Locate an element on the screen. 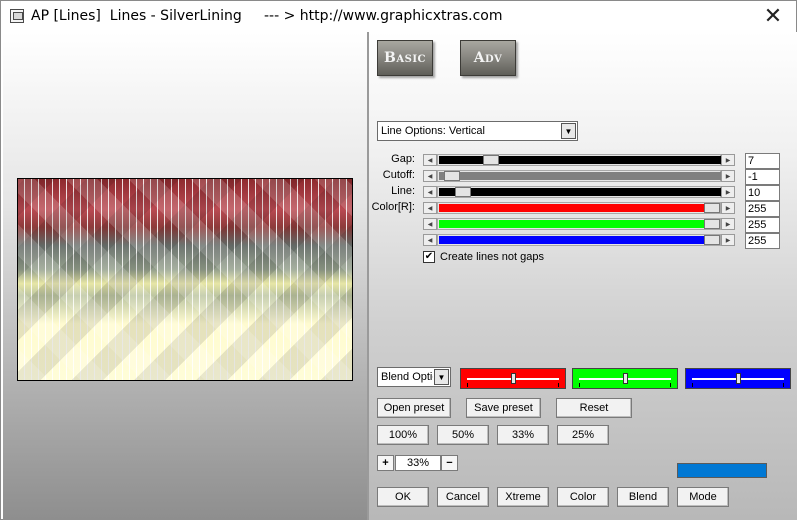  slider-label: Cutoff: is located at coordinates (398, 175).